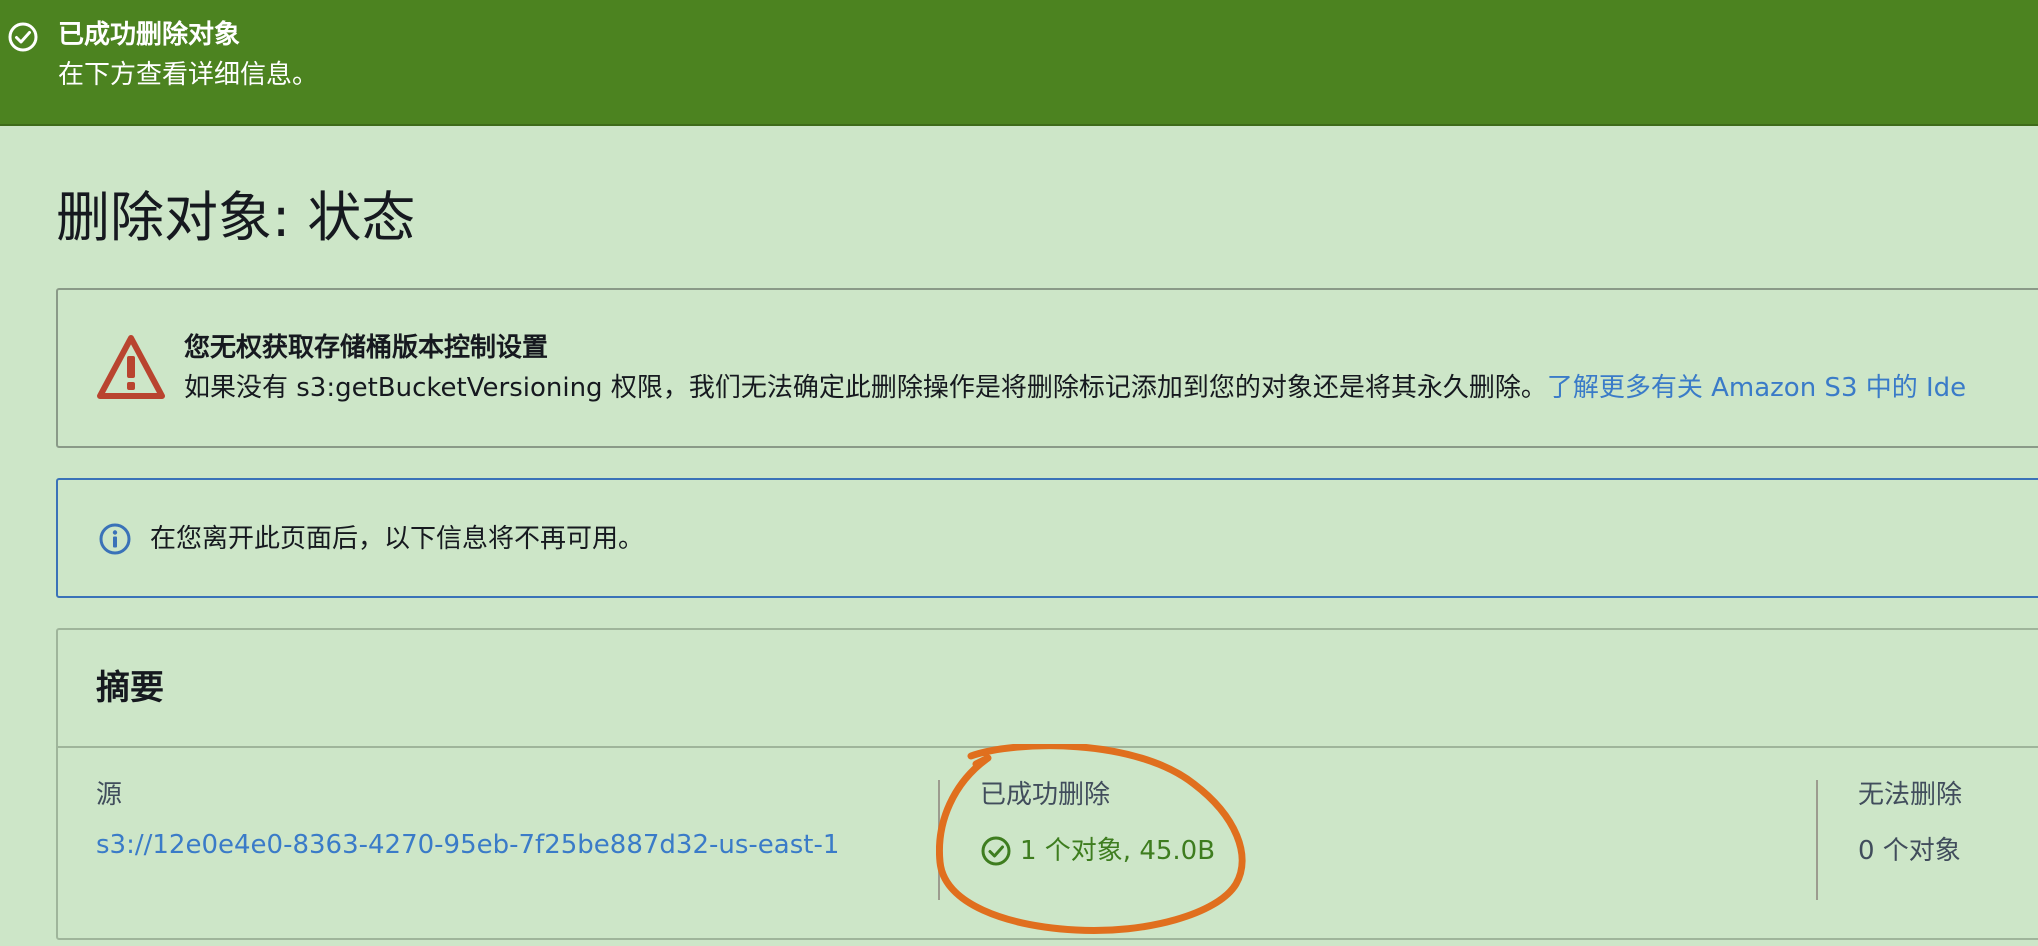  I want to click on succeeded-count: 1 个对象, 45.0B, so click(1118, 851).